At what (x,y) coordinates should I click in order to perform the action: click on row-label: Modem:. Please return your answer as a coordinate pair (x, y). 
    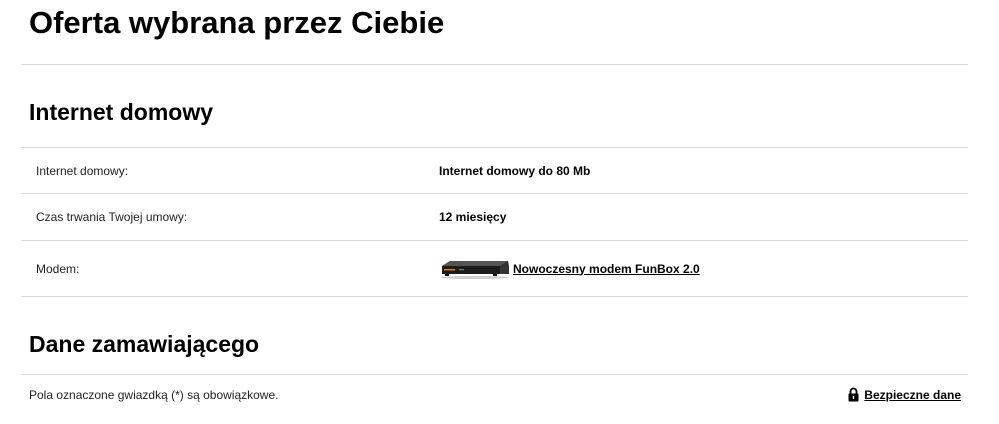
    Looking at the image, I should click on (58, 268).